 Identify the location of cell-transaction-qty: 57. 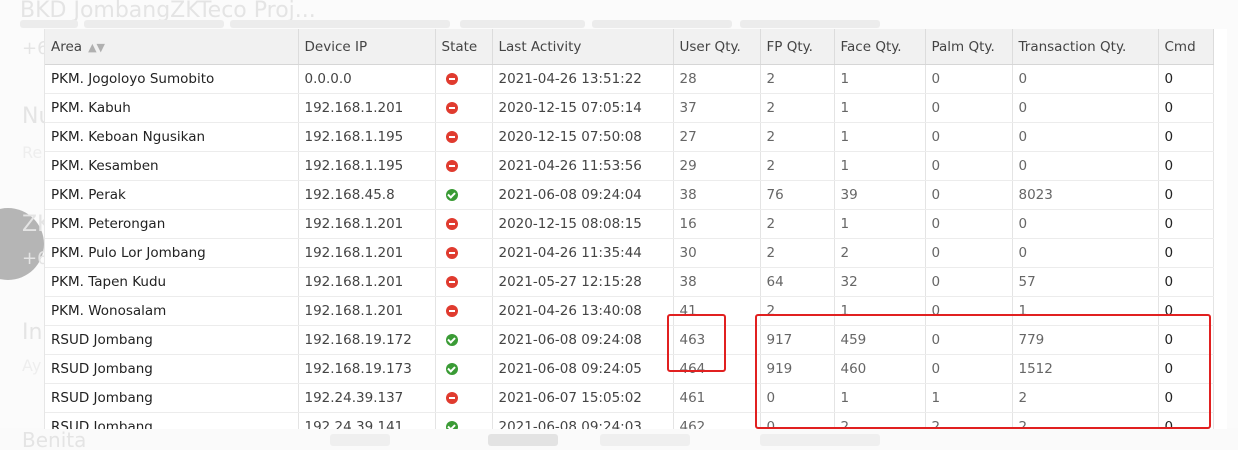
(1085, 282).